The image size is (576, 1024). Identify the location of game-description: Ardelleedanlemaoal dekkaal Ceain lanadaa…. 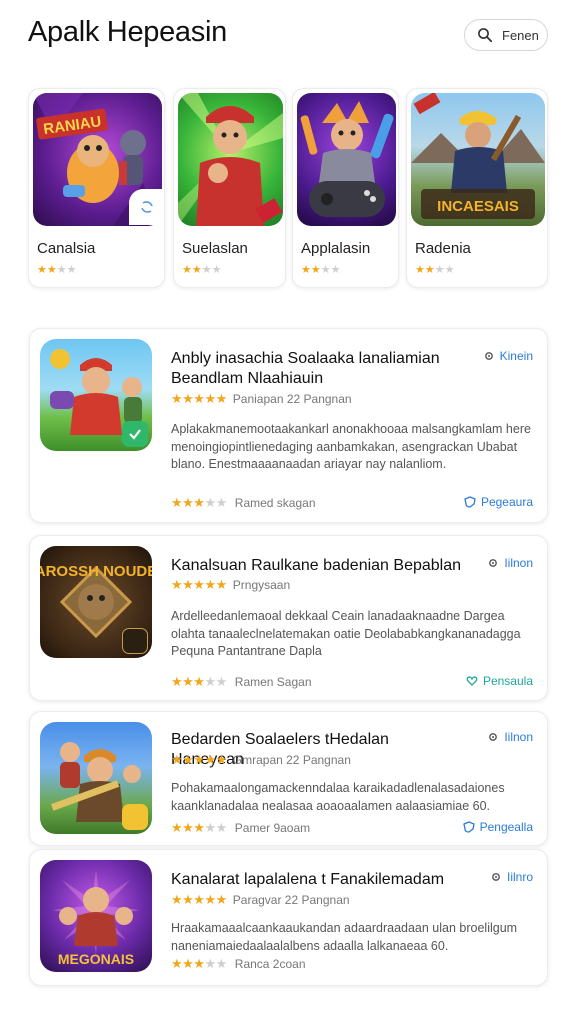
(346, 633).